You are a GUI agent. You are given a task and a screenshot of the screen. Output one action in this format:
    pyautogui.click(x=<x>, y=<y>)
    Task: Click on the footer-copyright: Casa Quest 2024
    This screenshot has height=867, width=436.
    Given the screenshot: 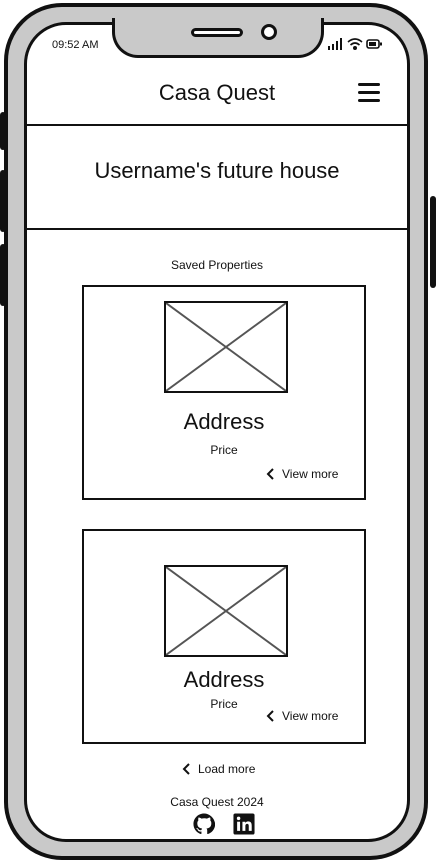 What is the action you would take?
    pyautogui.click(x=217, y=802)
    